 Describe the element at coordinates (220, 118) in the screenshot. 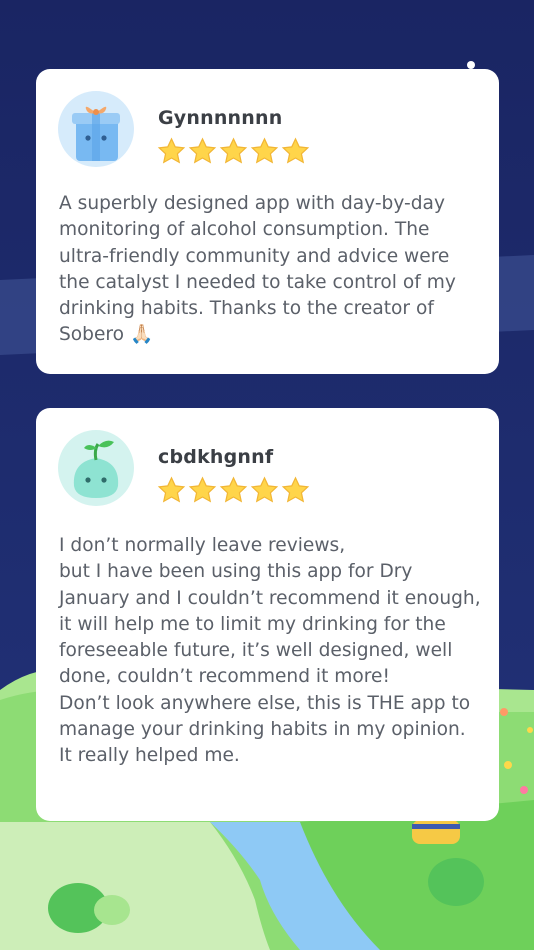

I see `username: Gynnnnnnn` at that location.